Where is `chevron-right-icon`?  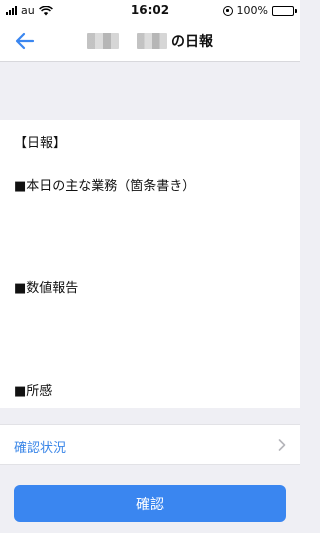 chevron-right-icon is located at coordinates (282, 445).